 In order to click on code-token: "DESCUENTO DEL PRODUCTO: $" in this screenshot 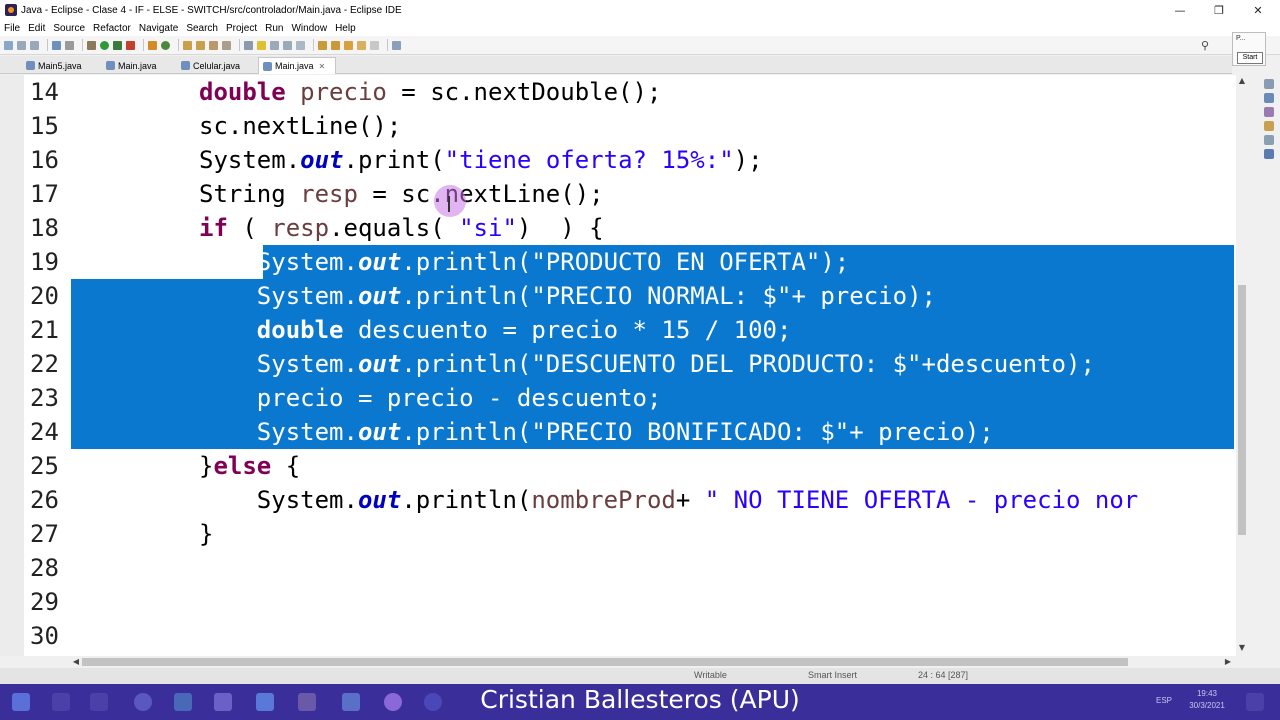, I will do `click(726, 364)`.